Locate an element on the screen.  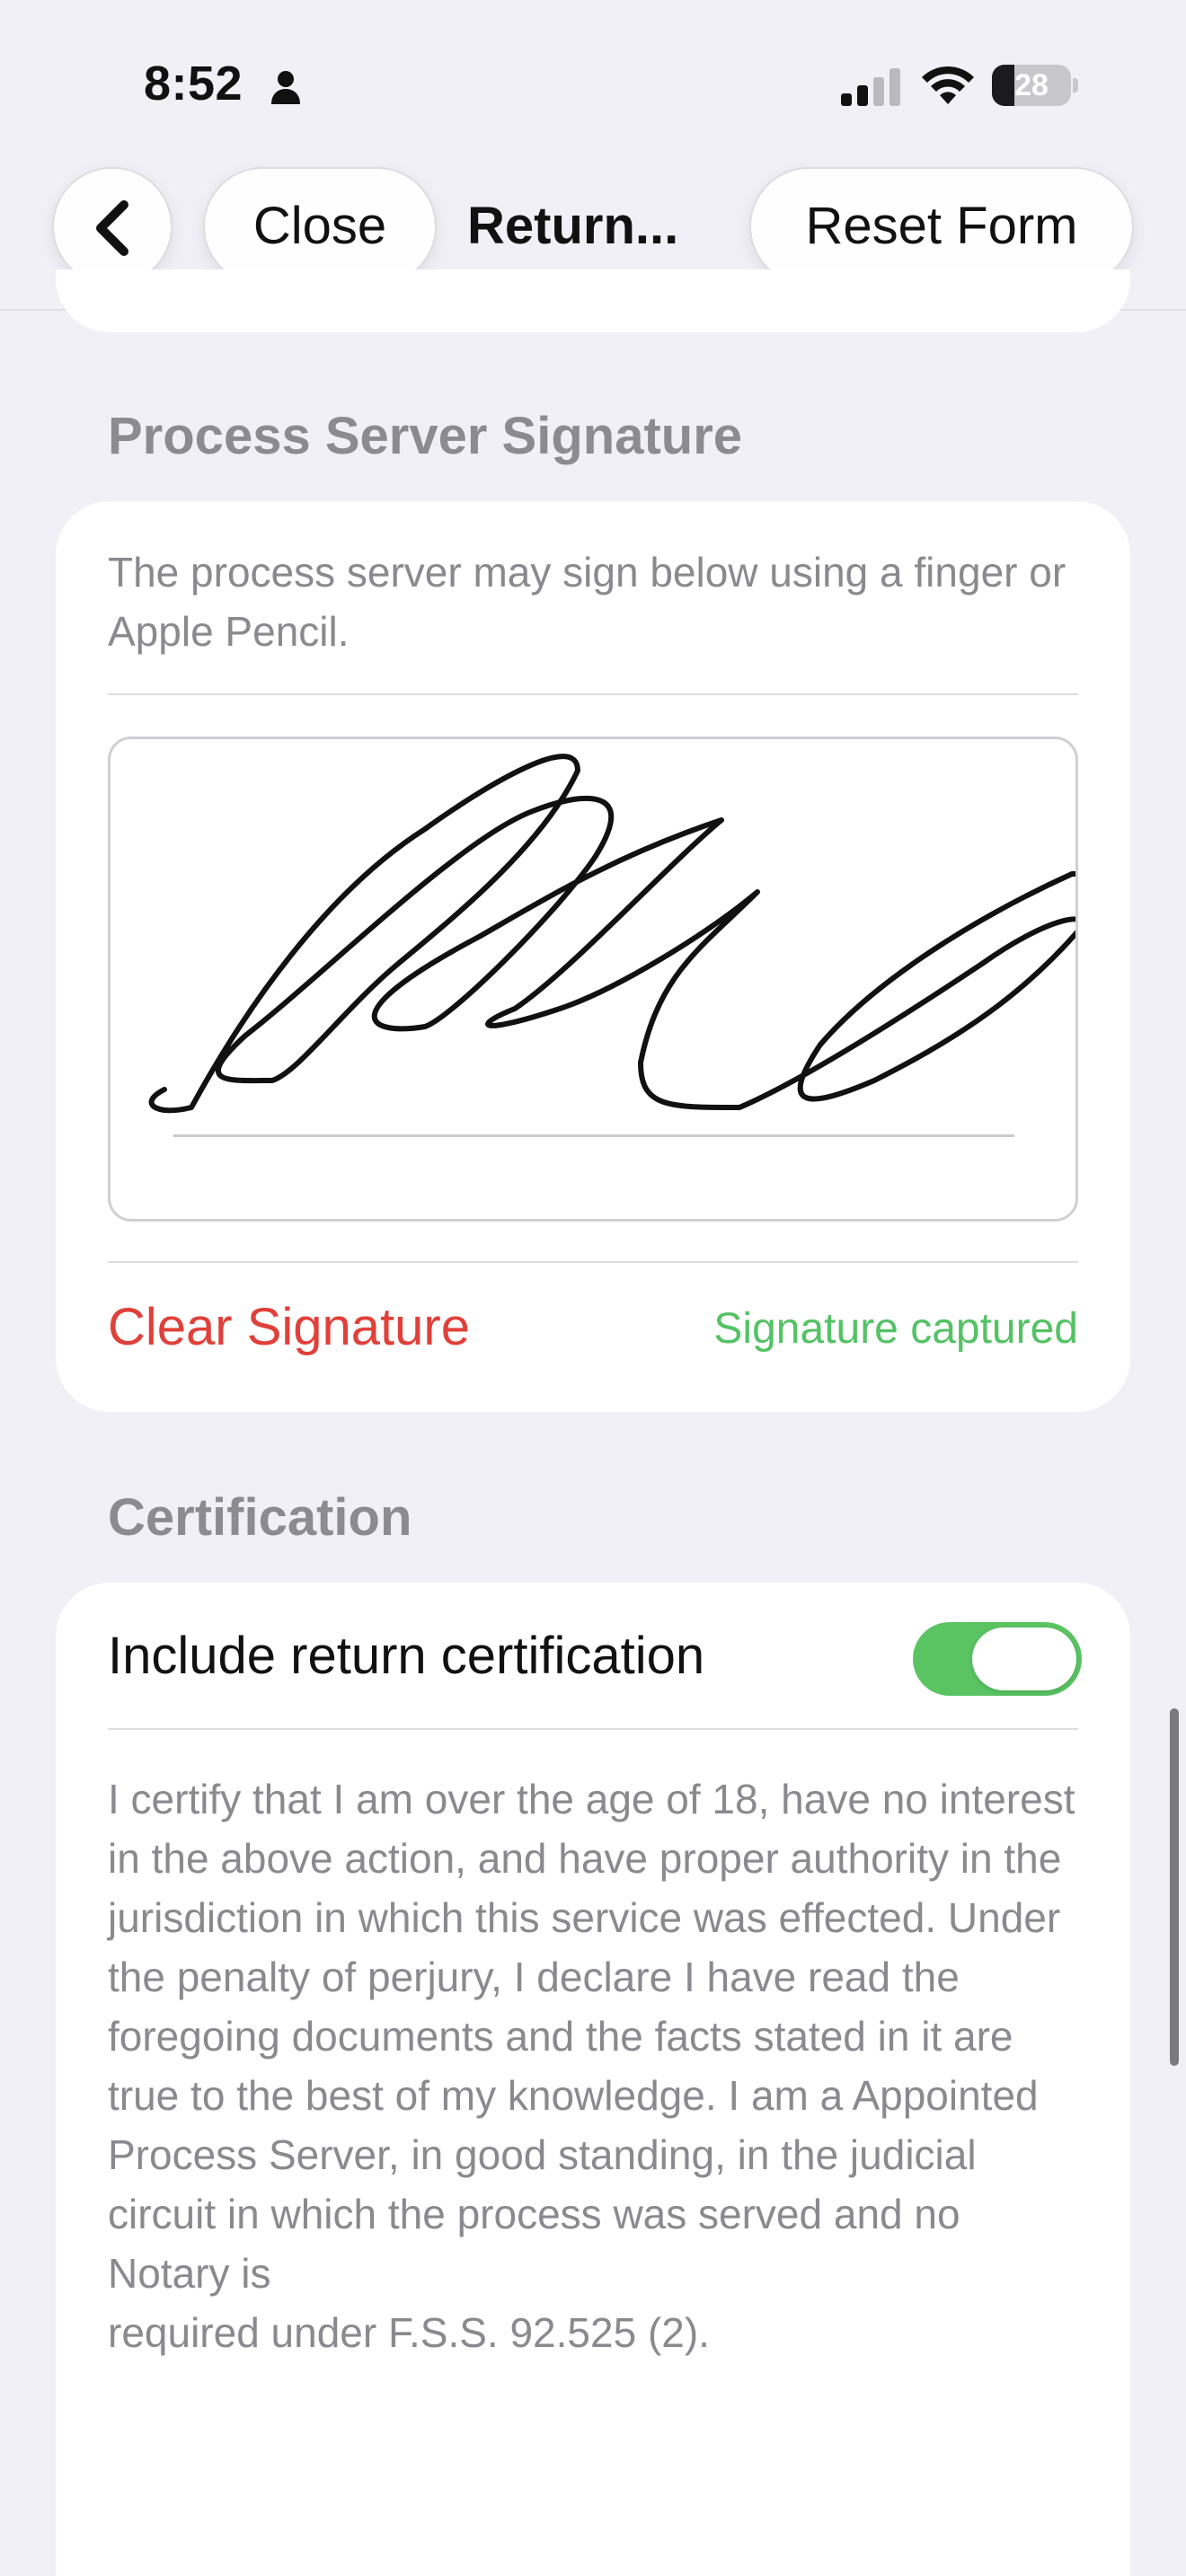
signal-icon is located at coordinates (870, 87).